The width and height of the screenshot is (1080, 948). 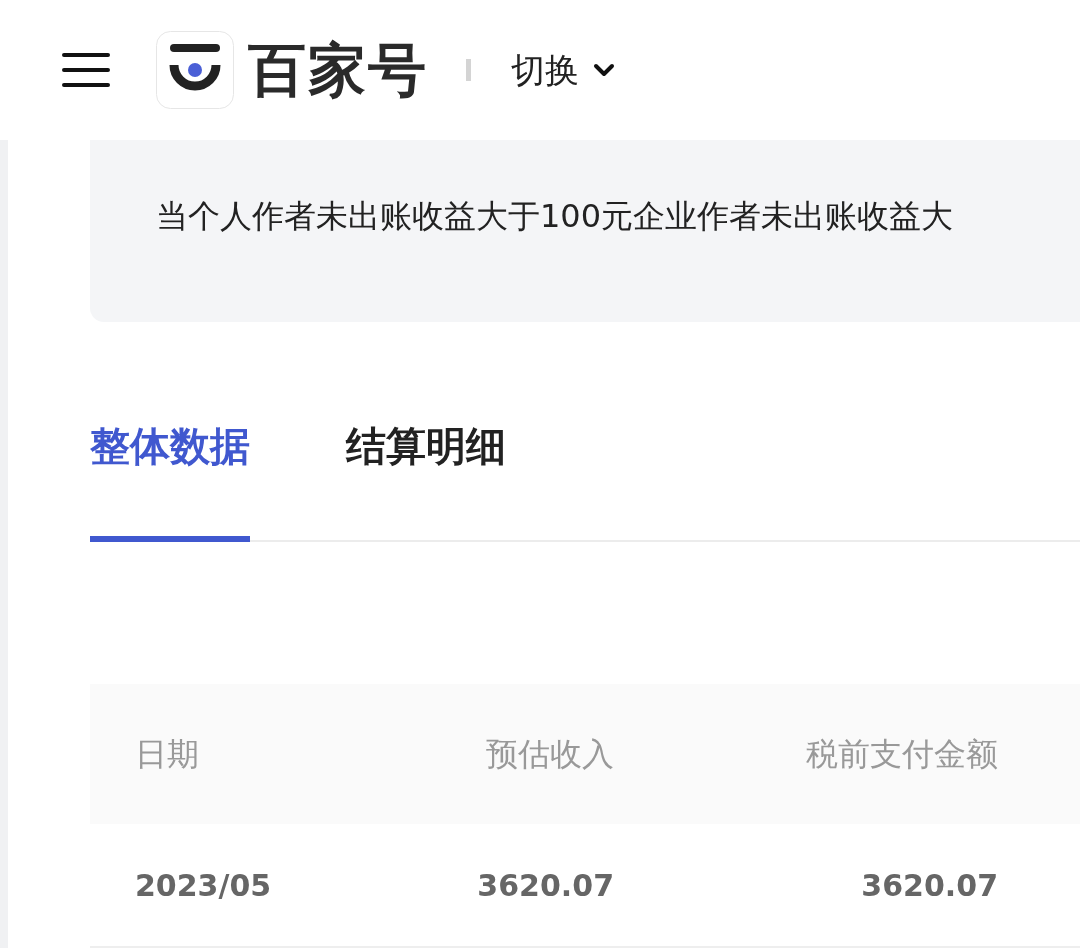 What do you see at coordinates (170, 475) in the screenshot?
I see `tab: 整体数据` at bounding box center [170, 475].